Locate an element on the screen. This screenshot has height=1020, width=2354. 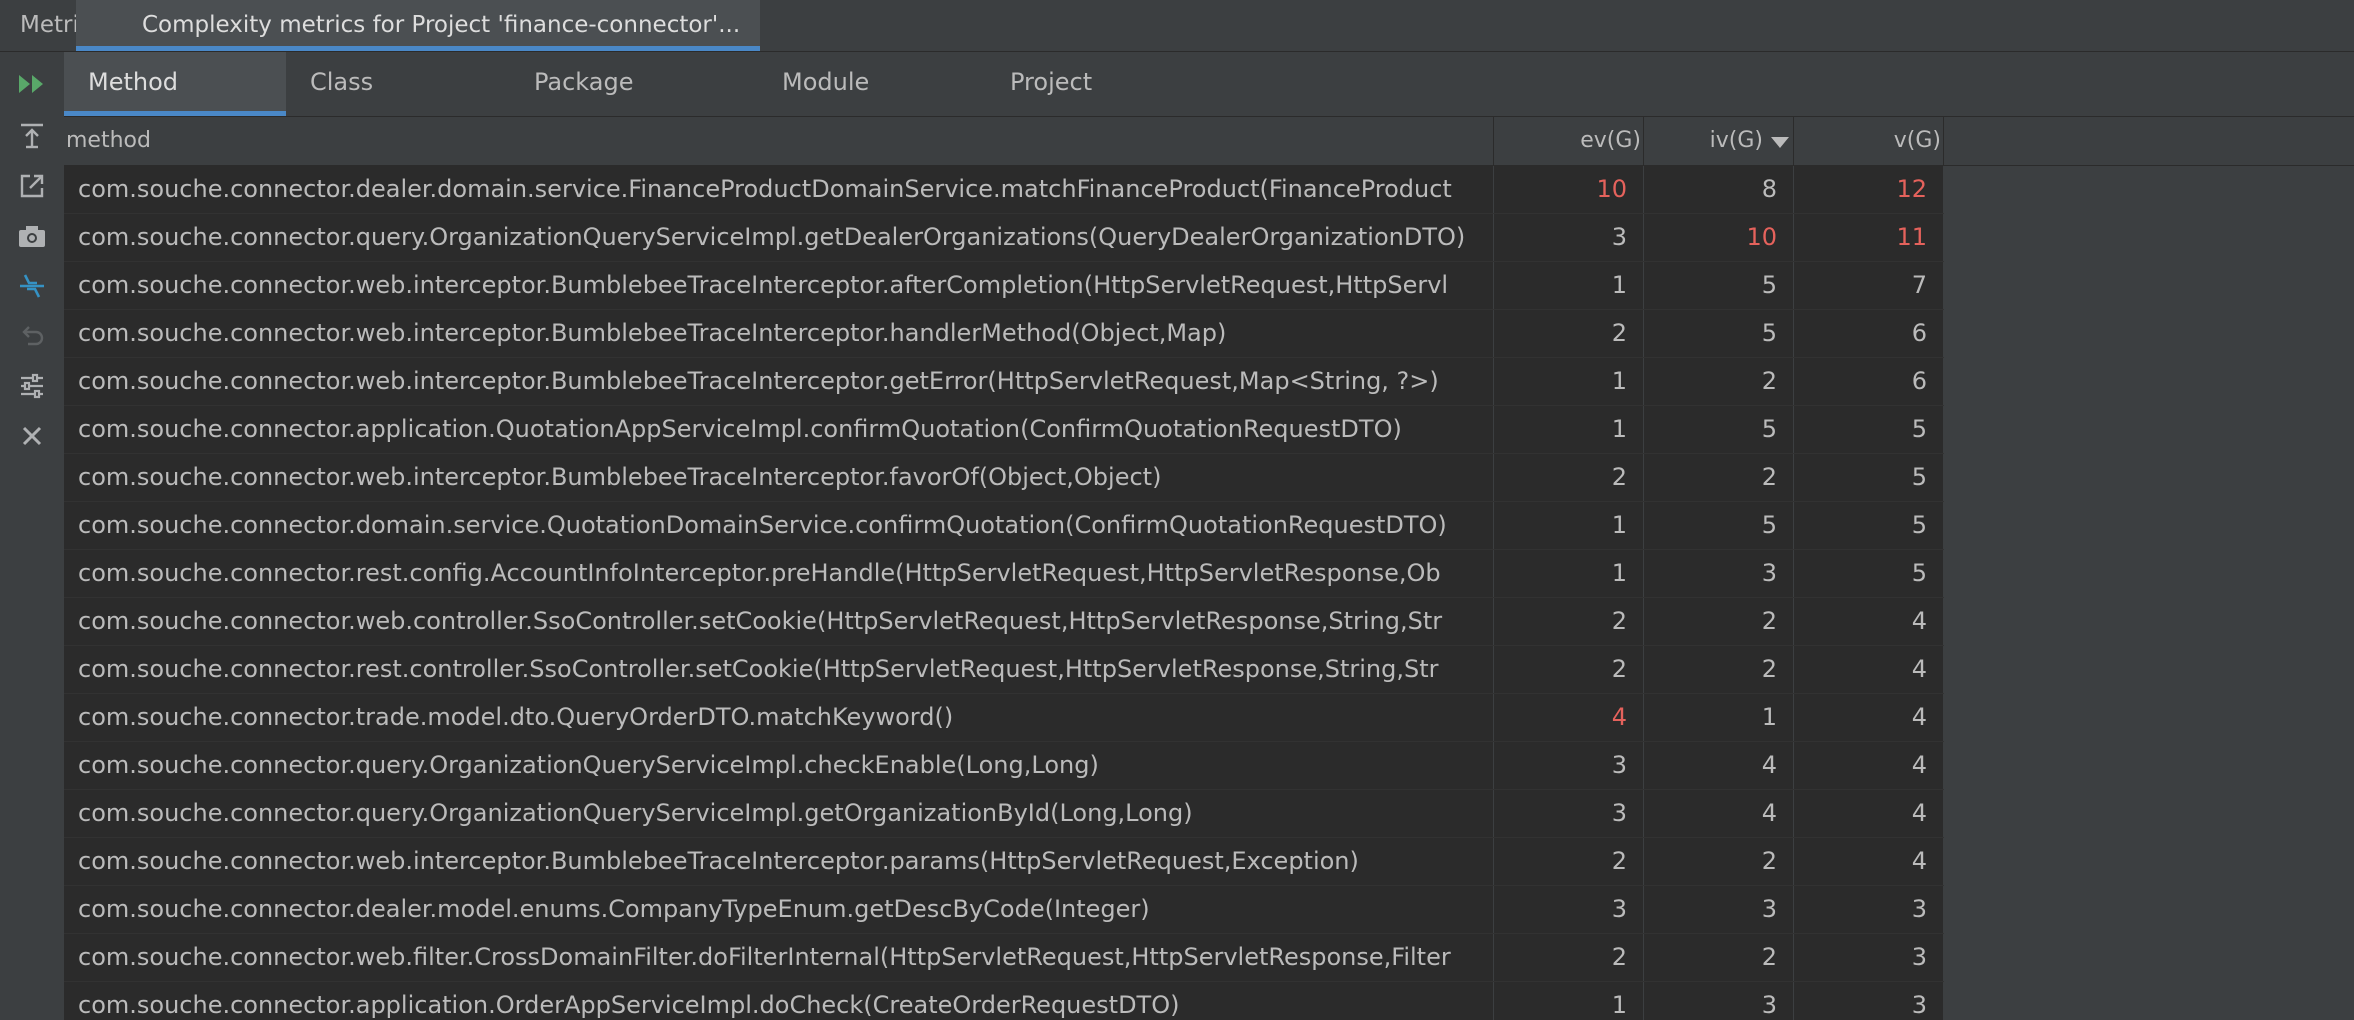
settings-icon is located at coordinates (32, 386).